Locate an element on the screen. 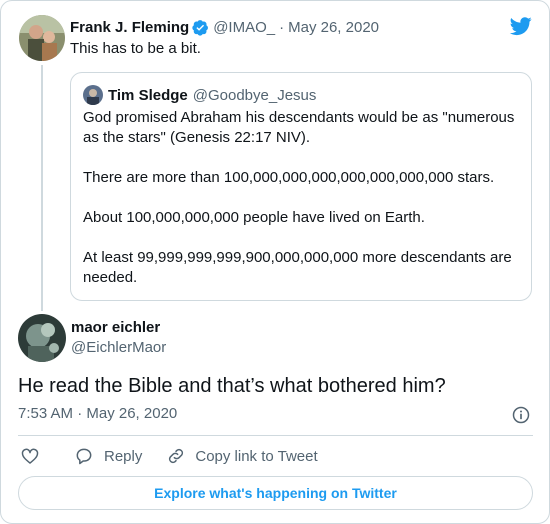  reply-timestamp: 7:53 AM · May 26, 2020 is located at coordinates (97, 413).